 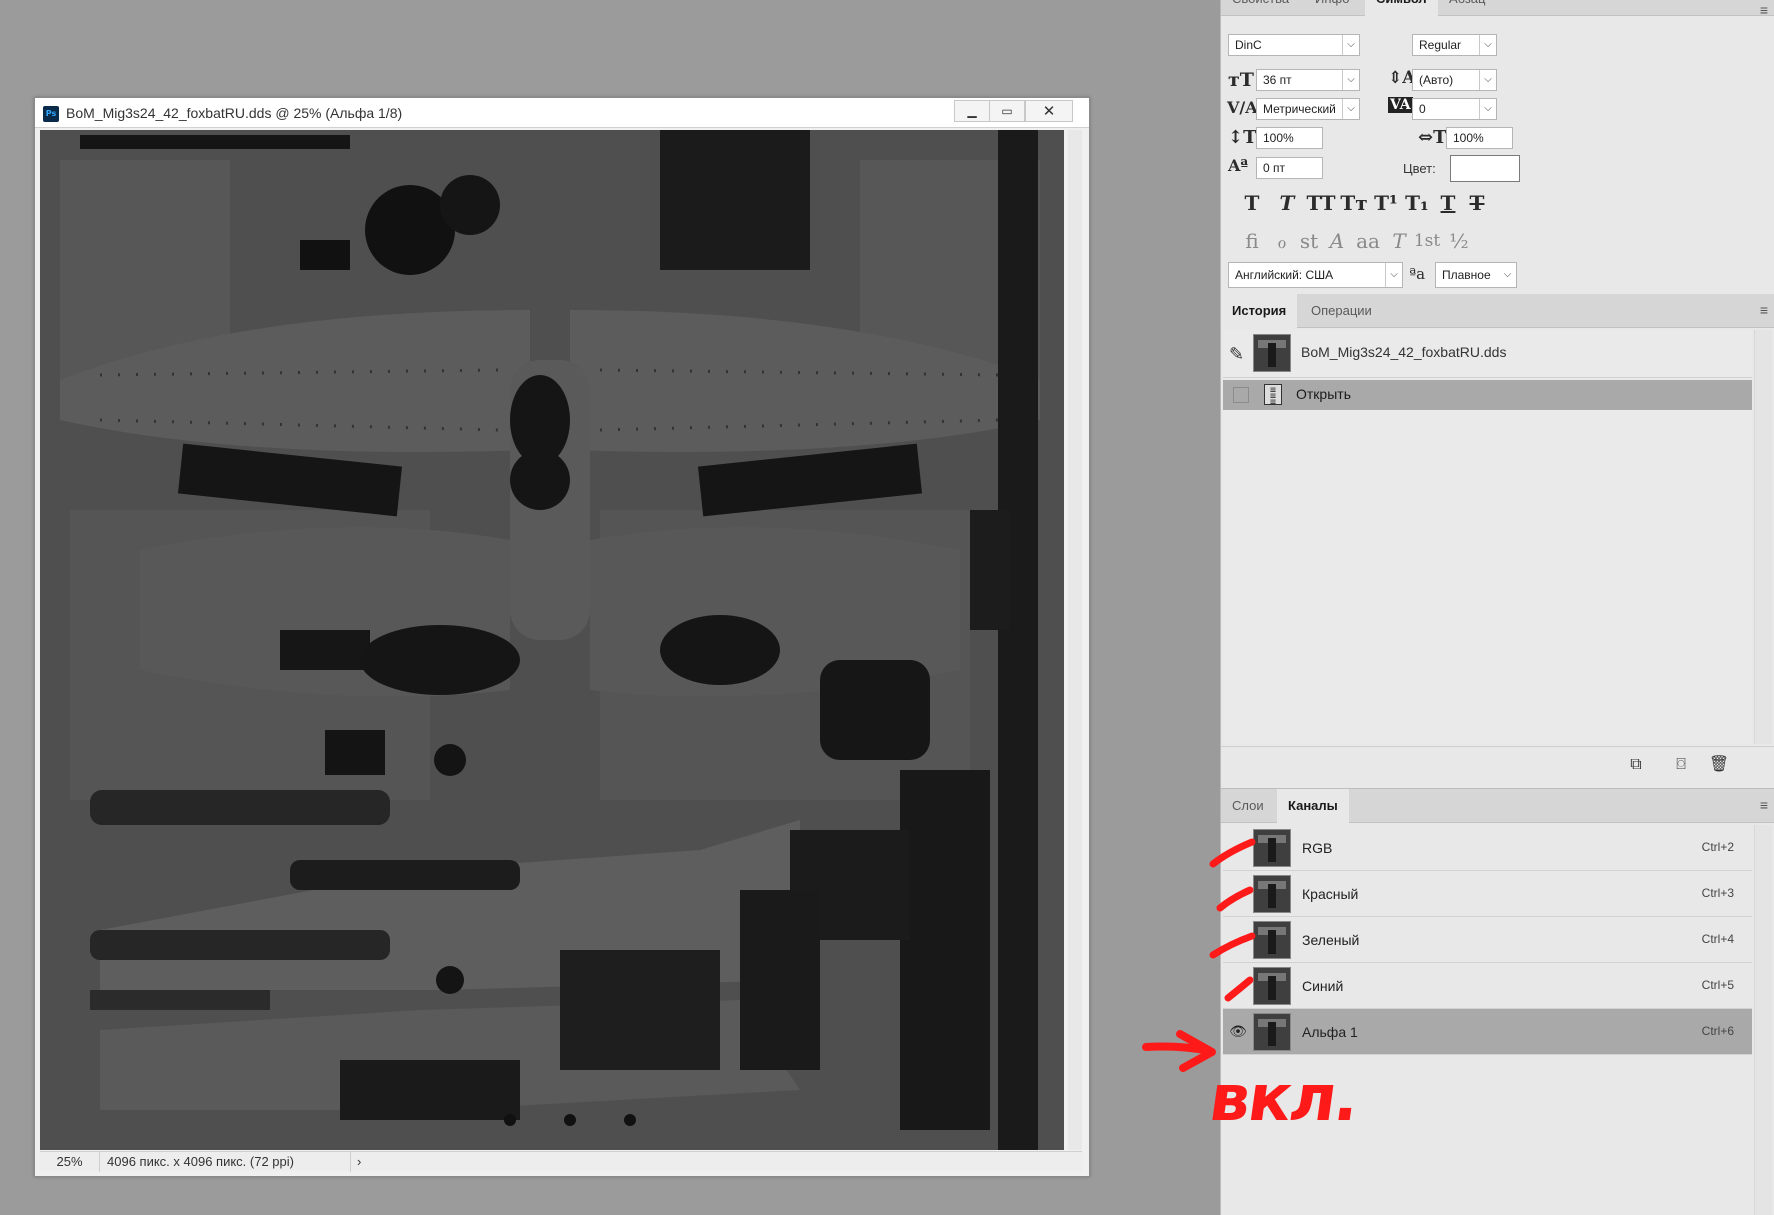 What do you see at coordinates (1454, 45) in the screenshot?
I see `font-style-select: Regular ⌵` at bounding box center [1454, 45].